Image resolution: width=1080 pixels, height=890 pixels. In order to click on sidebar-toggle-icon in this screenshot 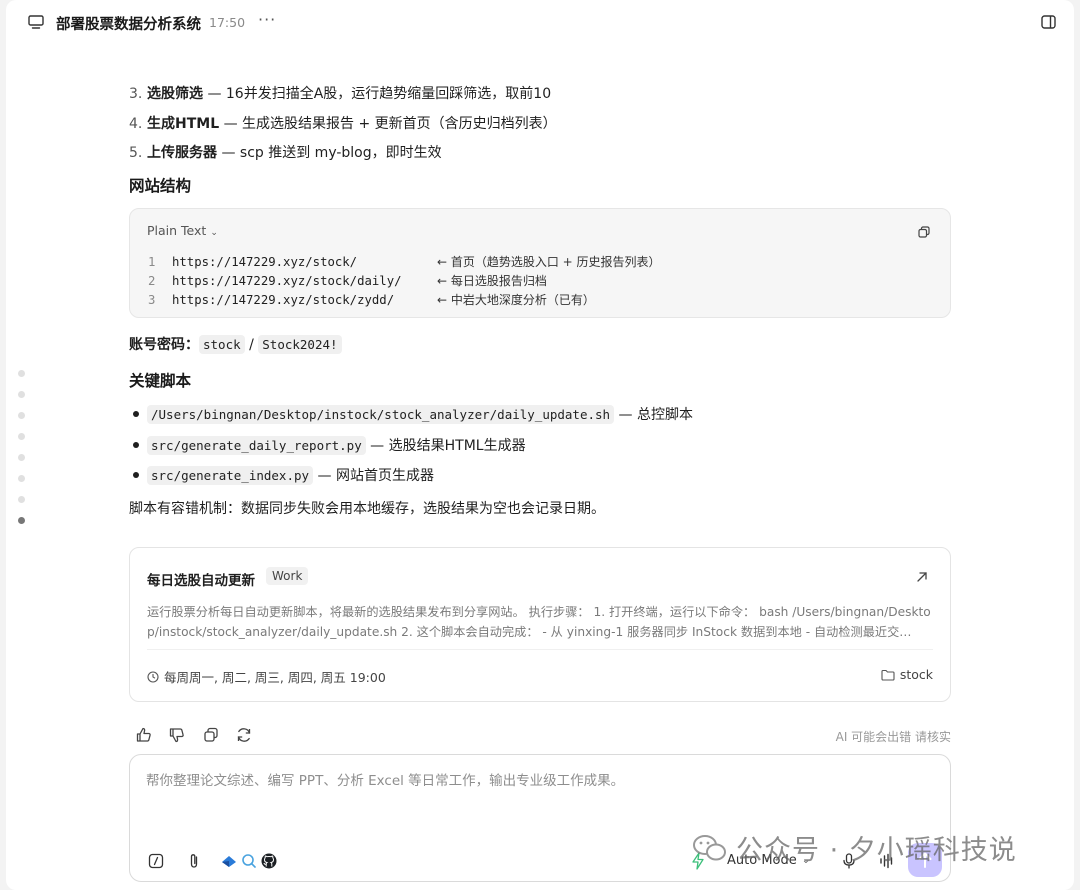, I will do `click(1048, 22)`.